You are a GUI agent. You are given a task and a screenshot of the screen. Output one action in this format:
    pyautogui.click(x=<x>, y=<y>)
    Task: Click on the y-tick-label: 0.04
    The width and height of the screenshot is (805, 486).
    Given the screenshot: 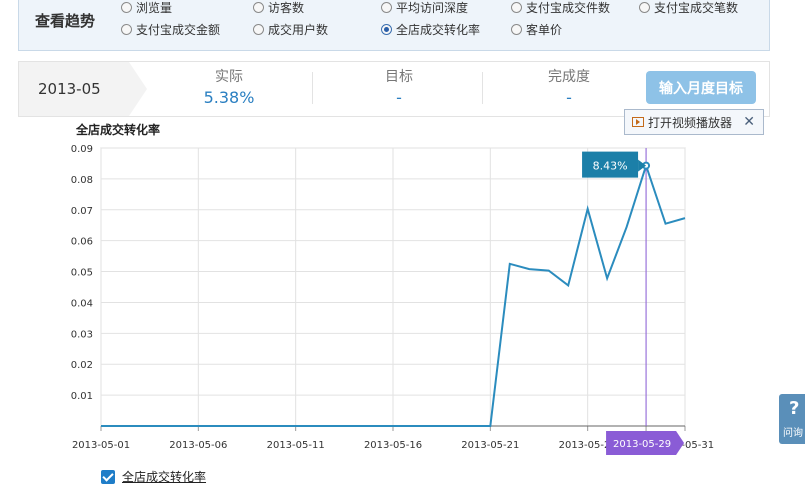 What is the action you would take?
    pyautogui.click(x=82, y=303)
    